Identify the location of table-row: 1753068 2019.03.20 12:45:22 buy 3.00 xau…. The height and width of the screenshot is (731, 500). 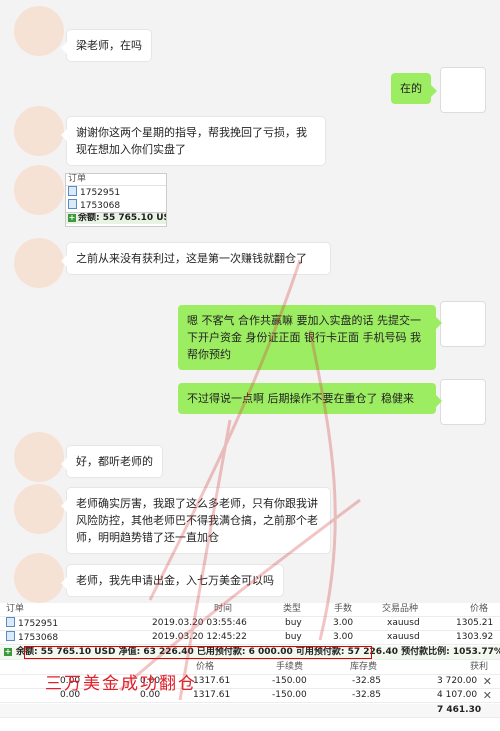
(250, 638).